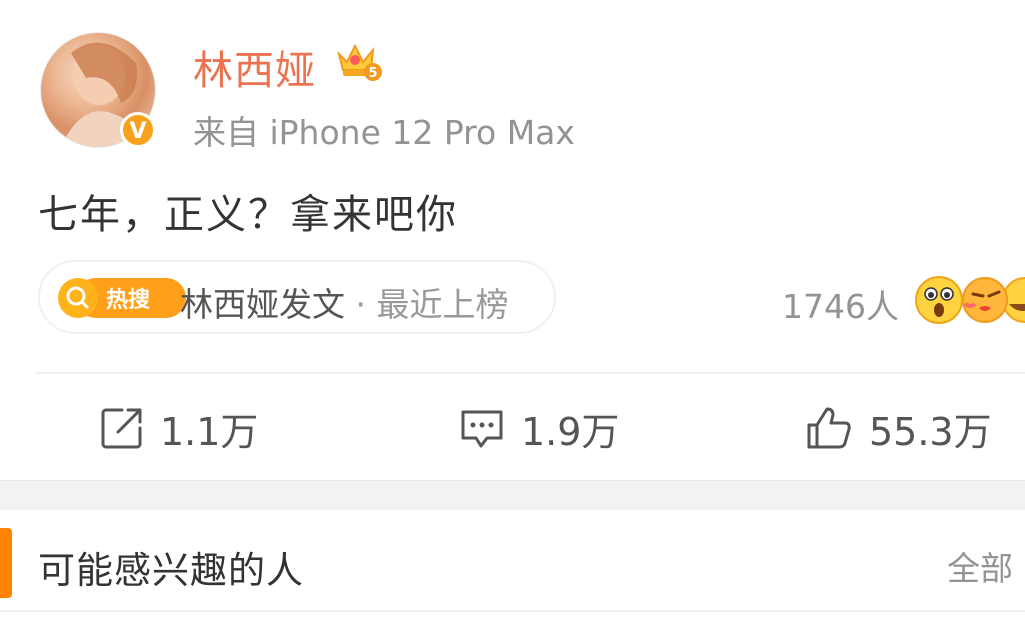 Image resolution: width=1025 pixels, height=624 pixels. What do you see at coordinates (248, 211) in the screenshot?
I see `post-text: 七年，正义？拿来吧你` at bounding box center [248, 211].